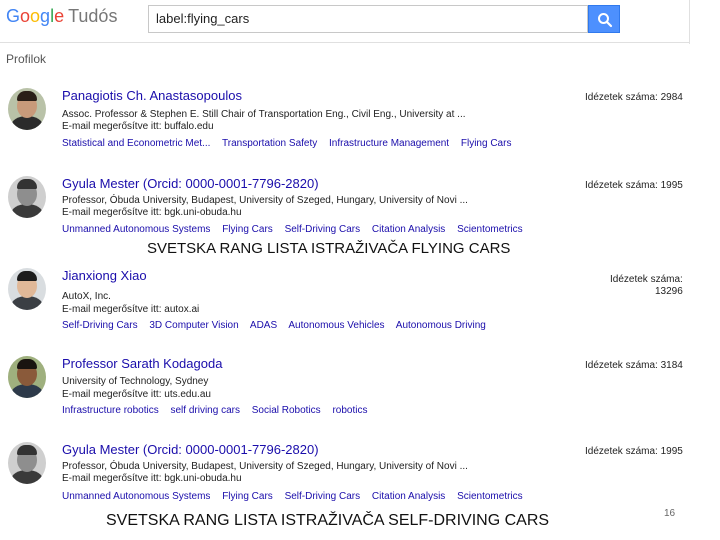 Image resolution: width=720 pixels, height=540 pixels. I want to click on interest-tag: 3D Computer Vision, so click(193, 325).